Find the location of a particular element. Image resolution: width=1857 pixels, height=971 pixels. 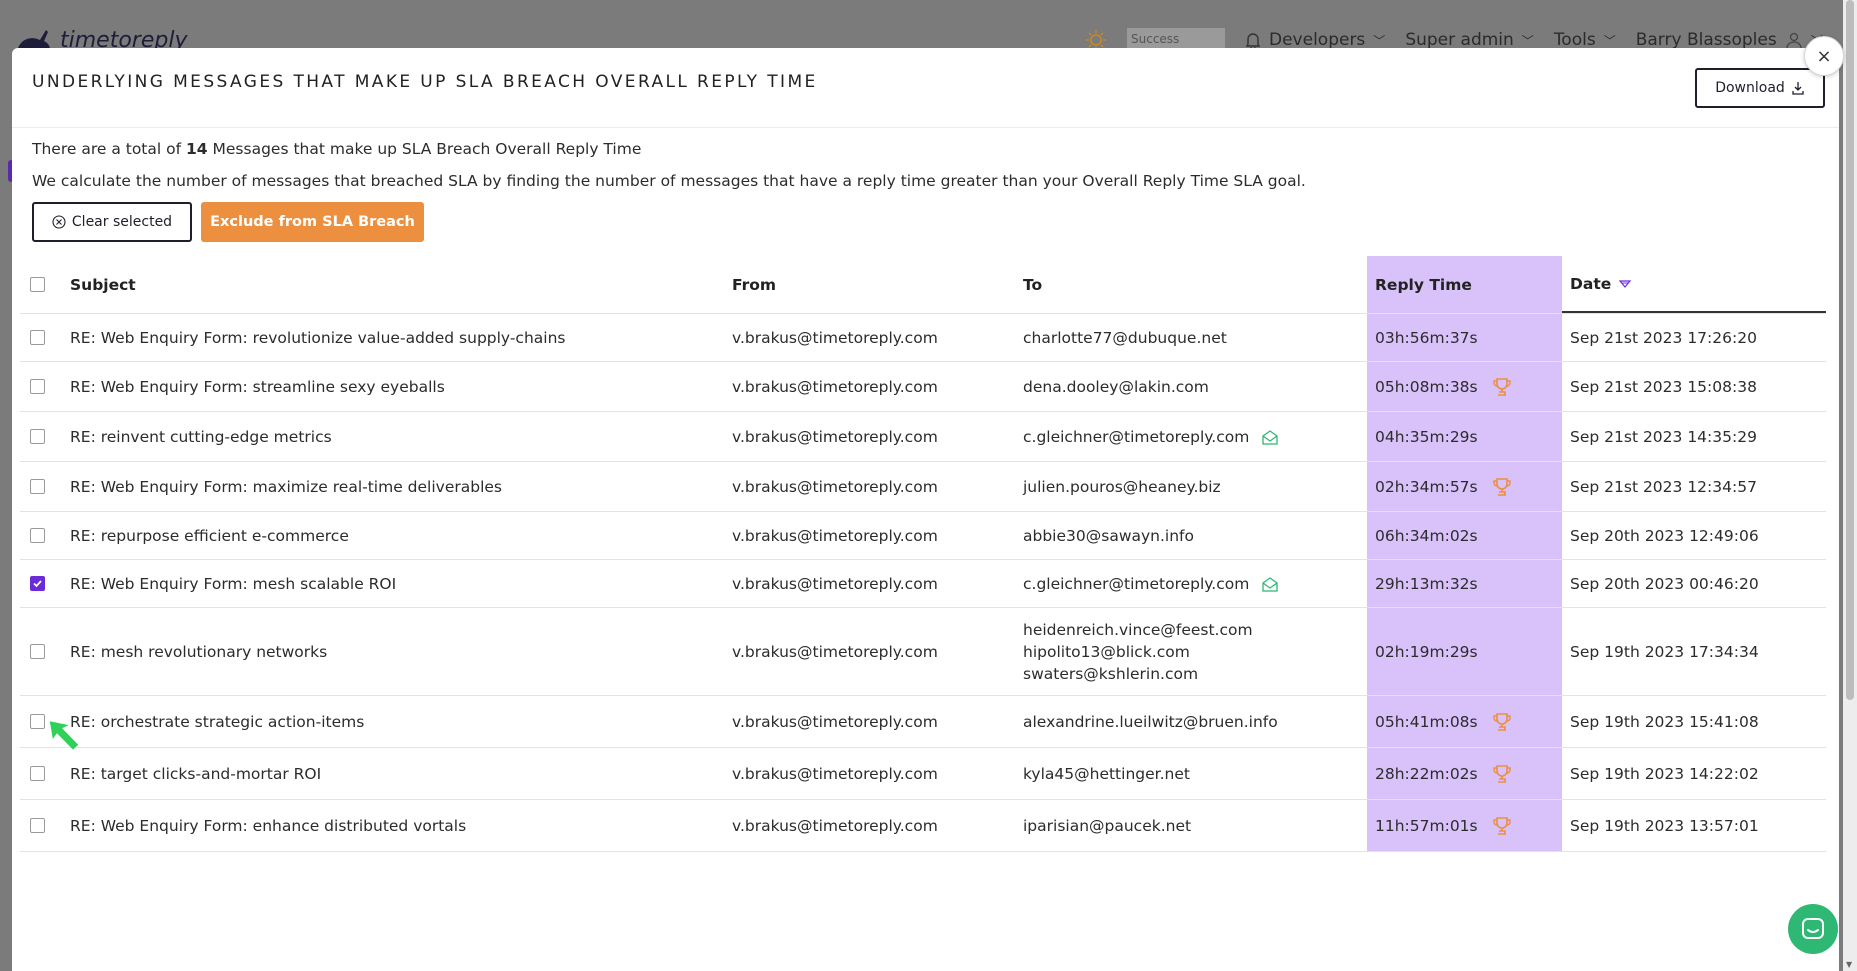

row-reply-time: 29h:13m:32s is located at coordinates (1464, 583).